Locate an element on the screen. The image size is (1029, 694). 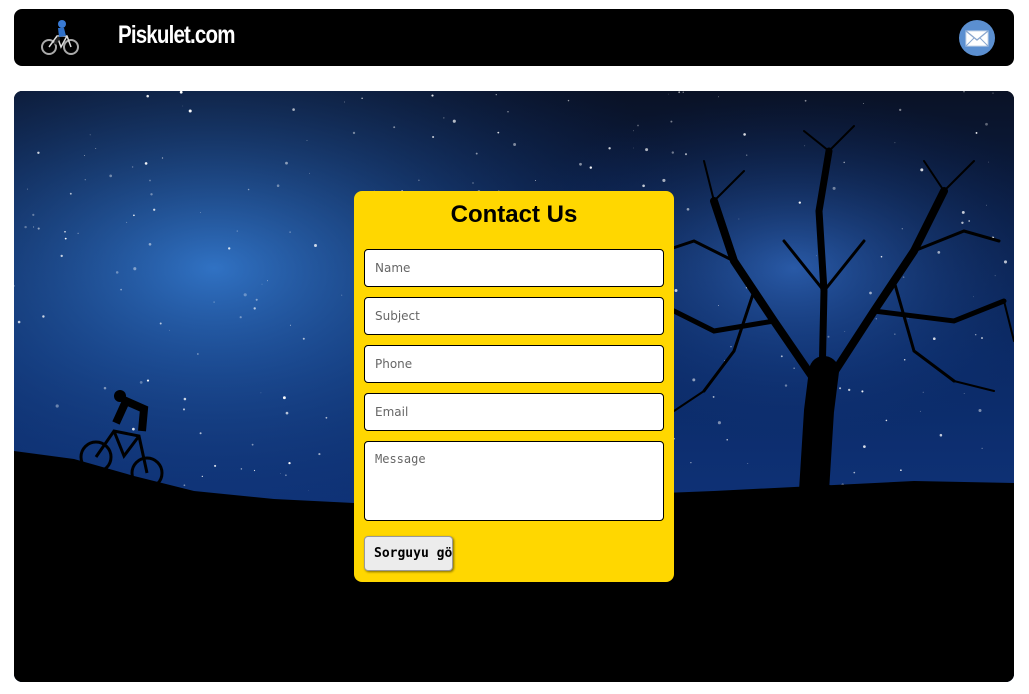
mail-button is located at coordinates (977, 38).